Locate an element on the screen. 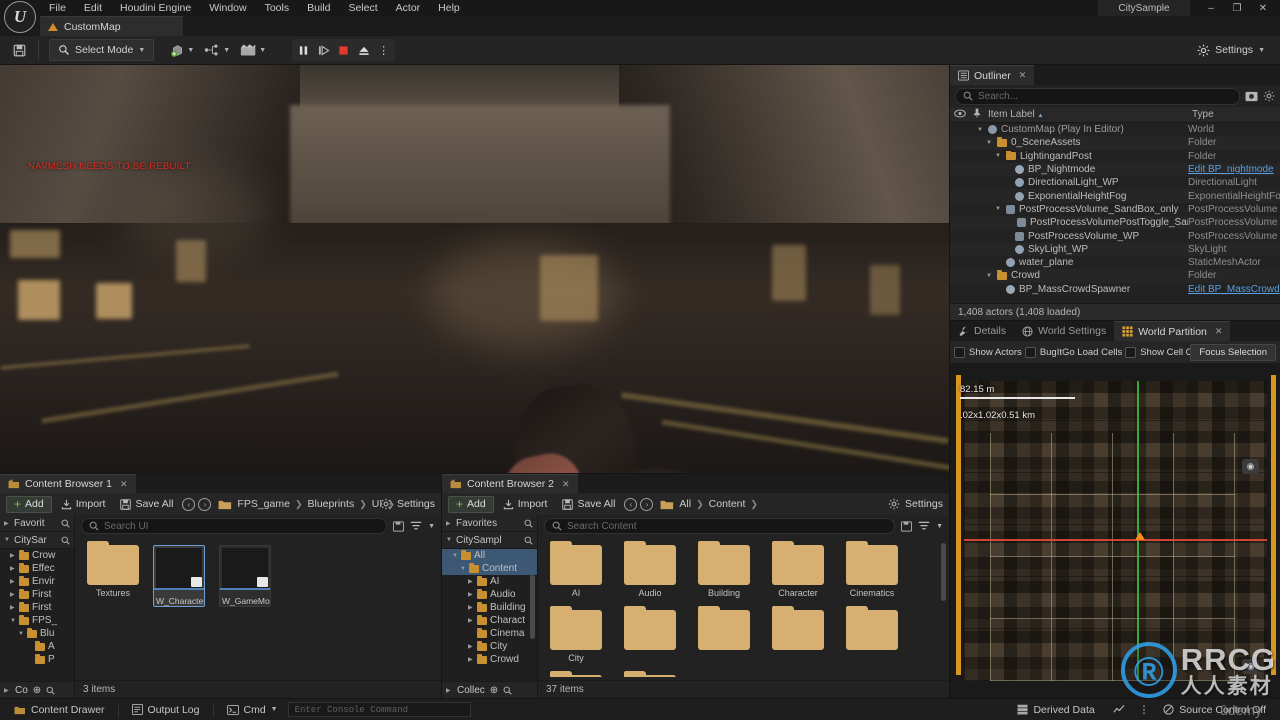 Image resolution: width=1280 pixels, height=720 pixels. save-search-icon is located at coordinates (399, 526).